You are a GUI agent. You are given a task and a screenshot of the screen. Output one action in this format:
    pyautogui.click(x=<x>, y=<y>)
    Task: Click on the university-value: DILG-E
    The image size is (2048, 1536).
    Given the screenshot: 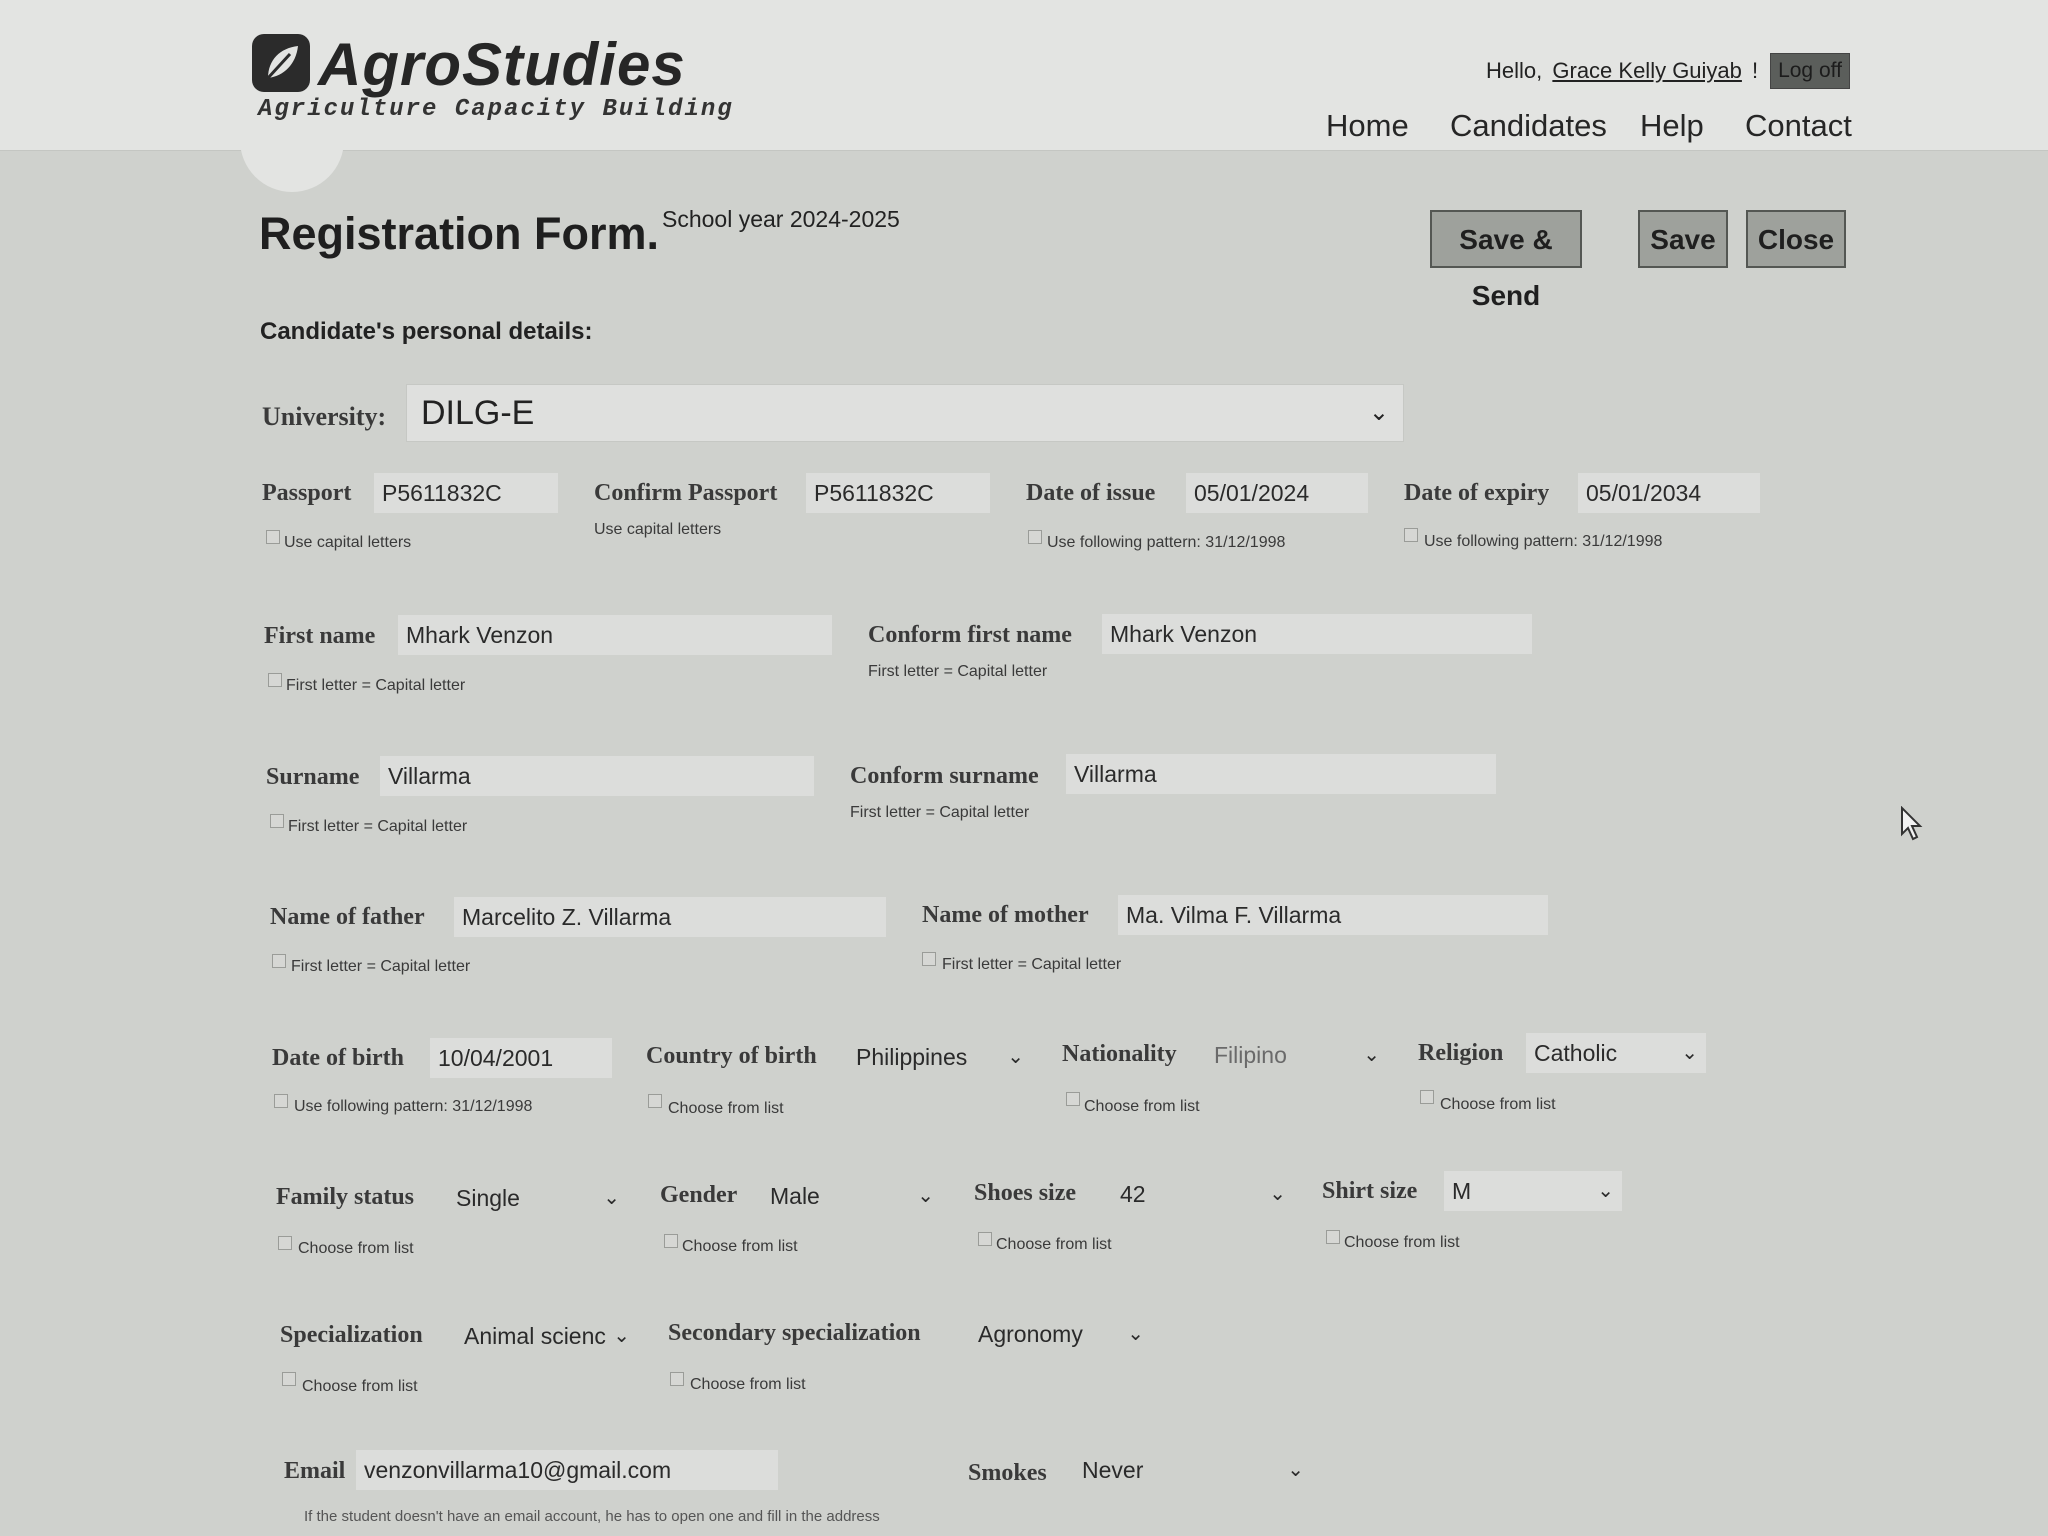 What is the action you would take?
    pyautogui.click(x=478, y=413)
    